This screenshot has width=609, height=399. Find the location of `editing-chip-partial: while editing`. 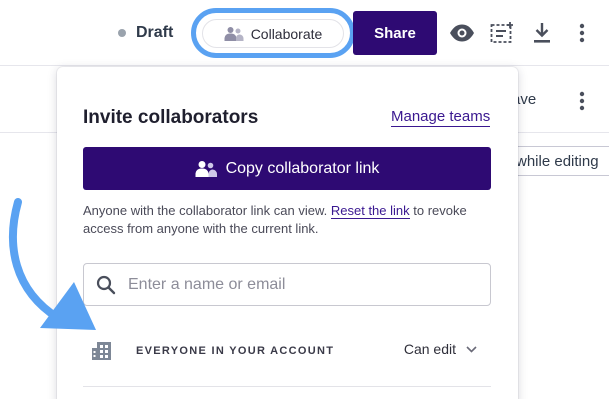

editing-chip-partial: while editing is located at coordinates (559, 161).